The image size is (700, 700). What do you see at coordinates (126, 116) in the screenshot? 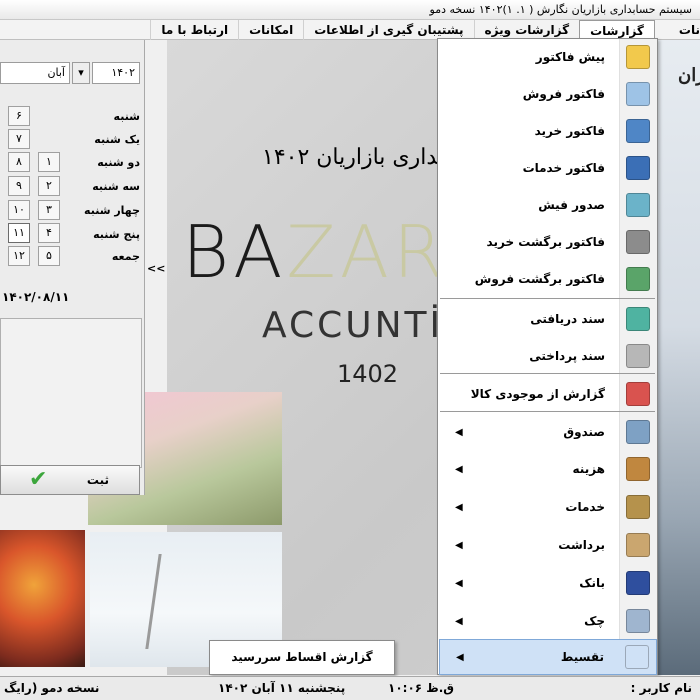
I see `day-label: شنبه` at bounding box center [126, 116].